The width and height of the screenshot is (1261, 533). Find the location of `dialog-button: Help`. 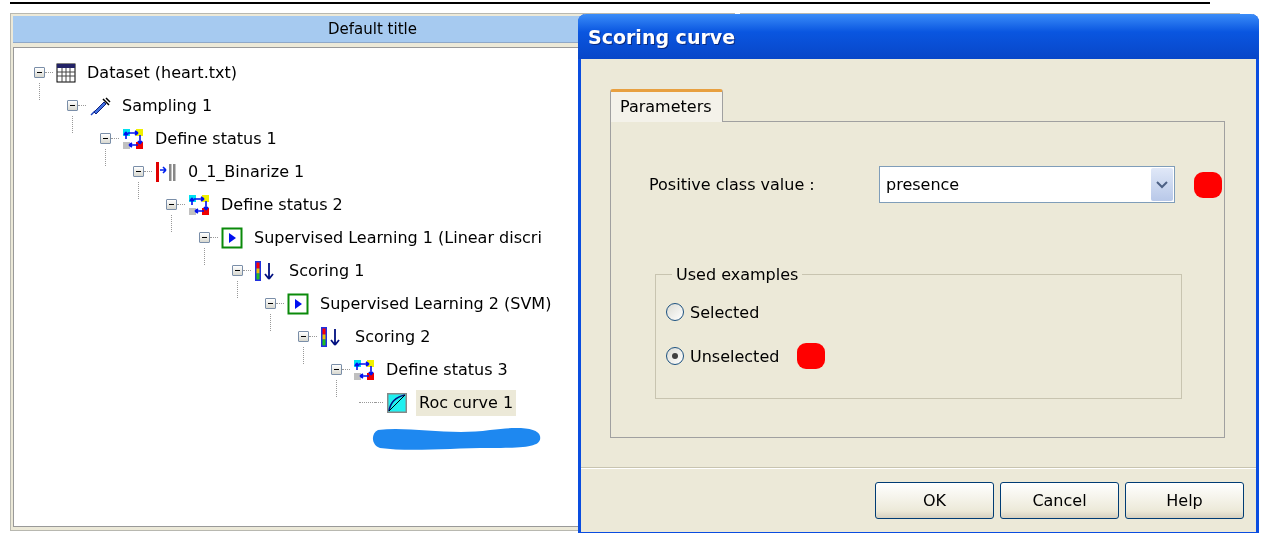

dialog-button: Help is located at coordinates (1184, 500).